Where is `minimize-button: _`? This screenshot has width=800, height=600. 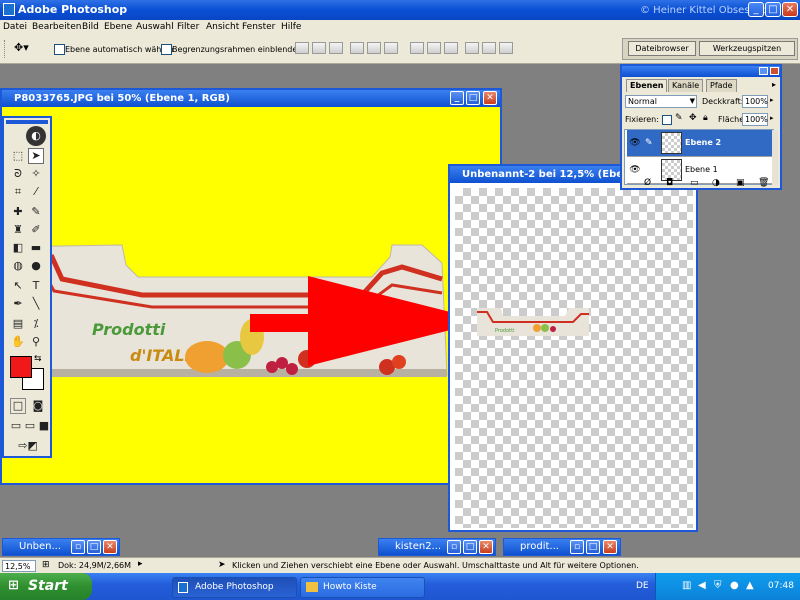
minimize-button: _ is located at coordinates (756, 9).